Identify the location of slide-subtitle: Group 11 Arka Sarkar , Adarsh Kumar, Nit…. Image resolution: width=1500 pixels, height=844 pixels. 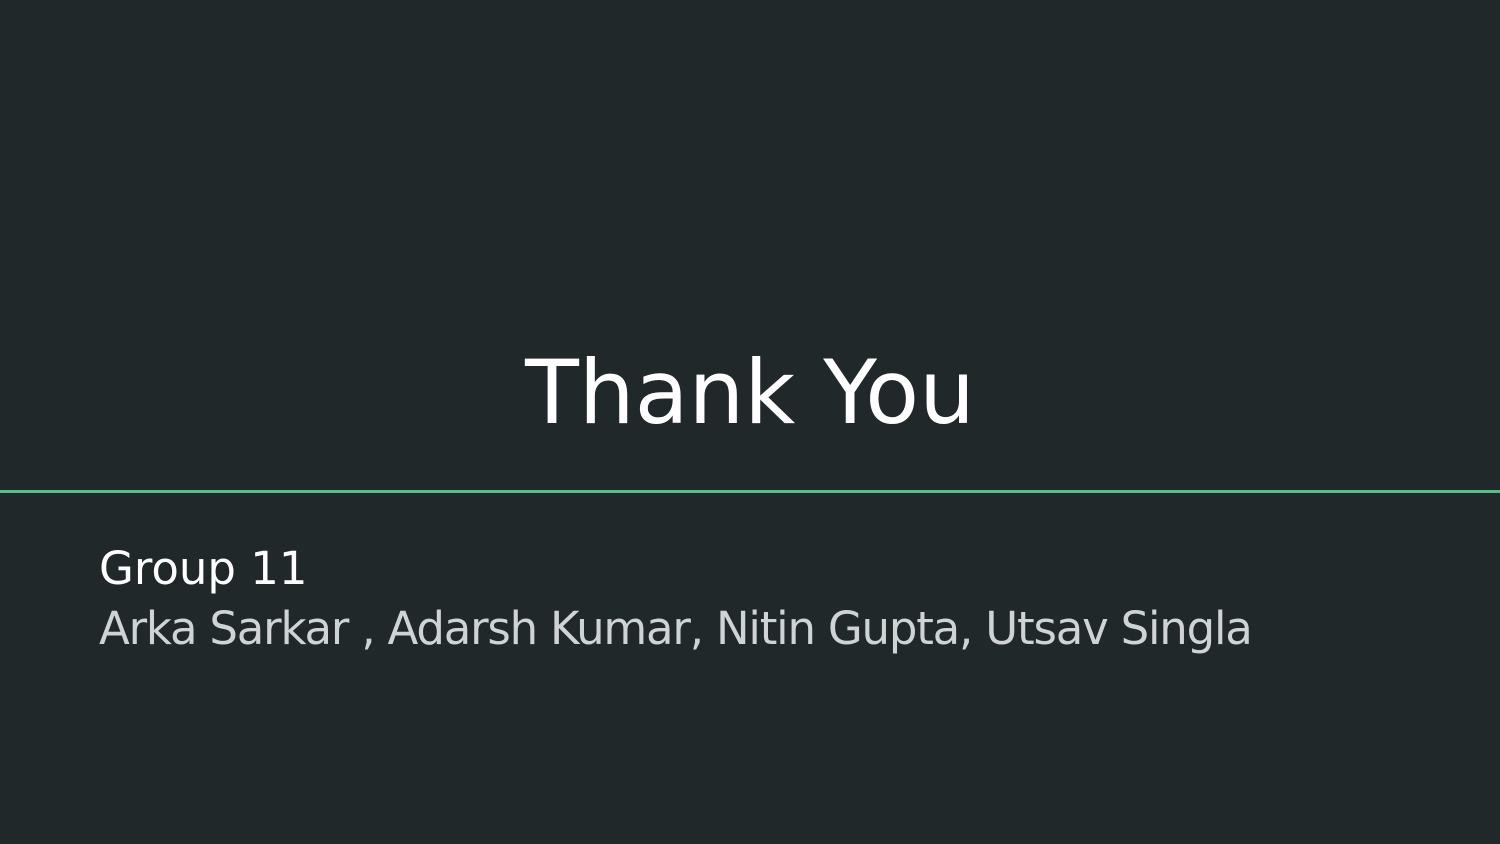
(769, 601).